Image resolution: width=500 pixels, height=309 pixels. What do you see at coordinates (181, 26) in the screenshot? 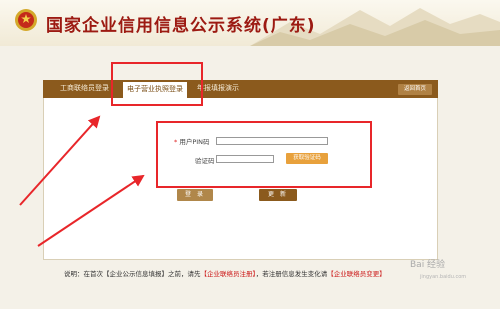
I see `site-title: 国家企业信用信息公示系统(广东)` at bounding box center [181, 26].